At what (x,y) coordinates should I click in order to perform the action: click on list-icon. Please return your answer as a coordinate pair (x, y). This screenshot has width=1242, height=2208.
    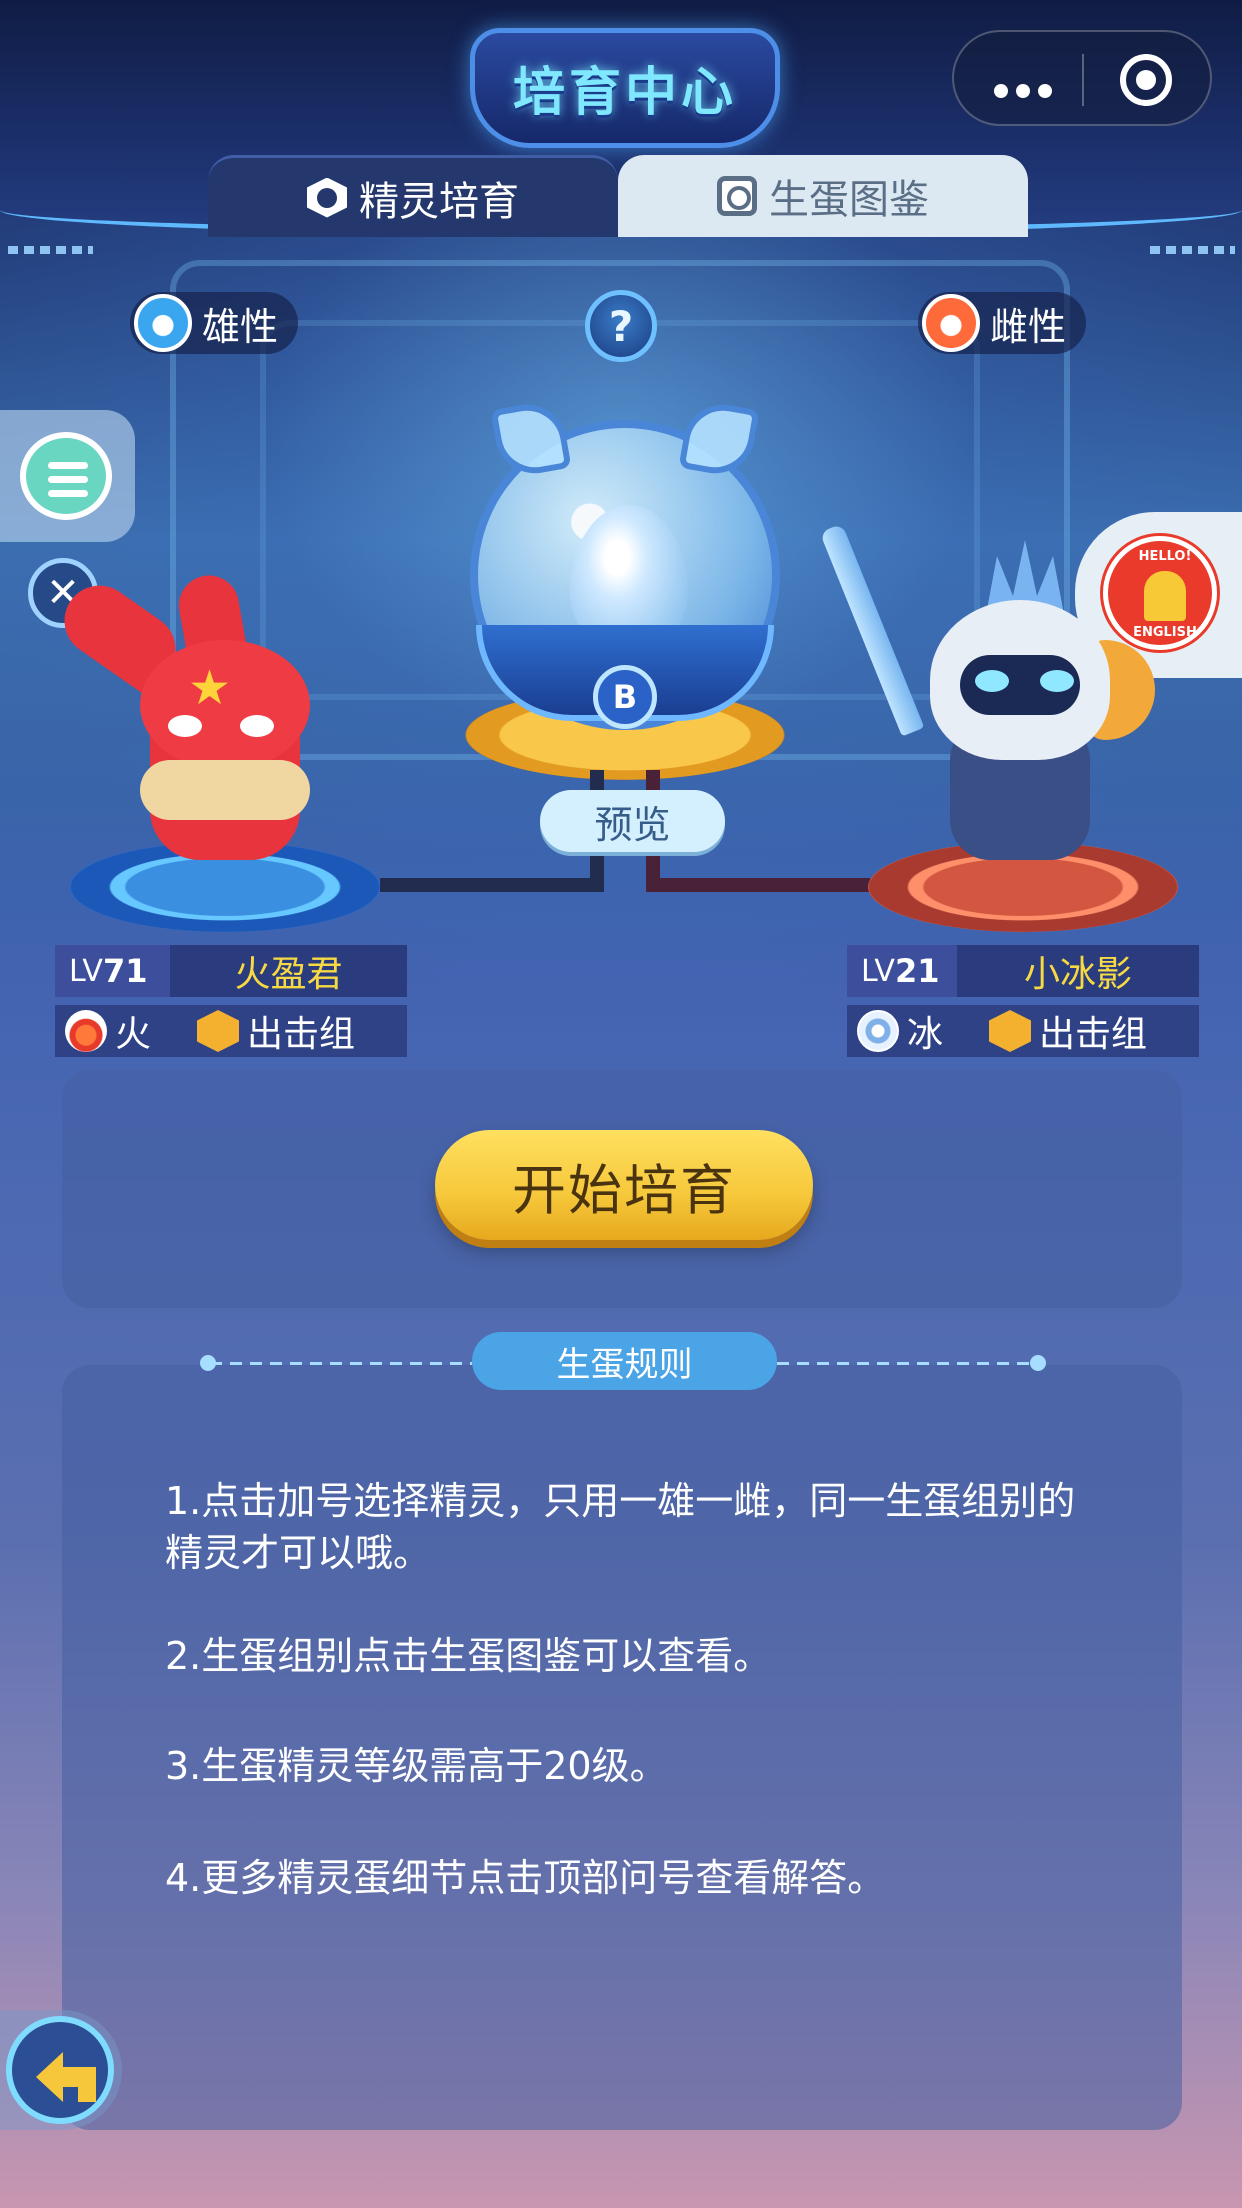
    Looking at the image, I should click on (66, 476).